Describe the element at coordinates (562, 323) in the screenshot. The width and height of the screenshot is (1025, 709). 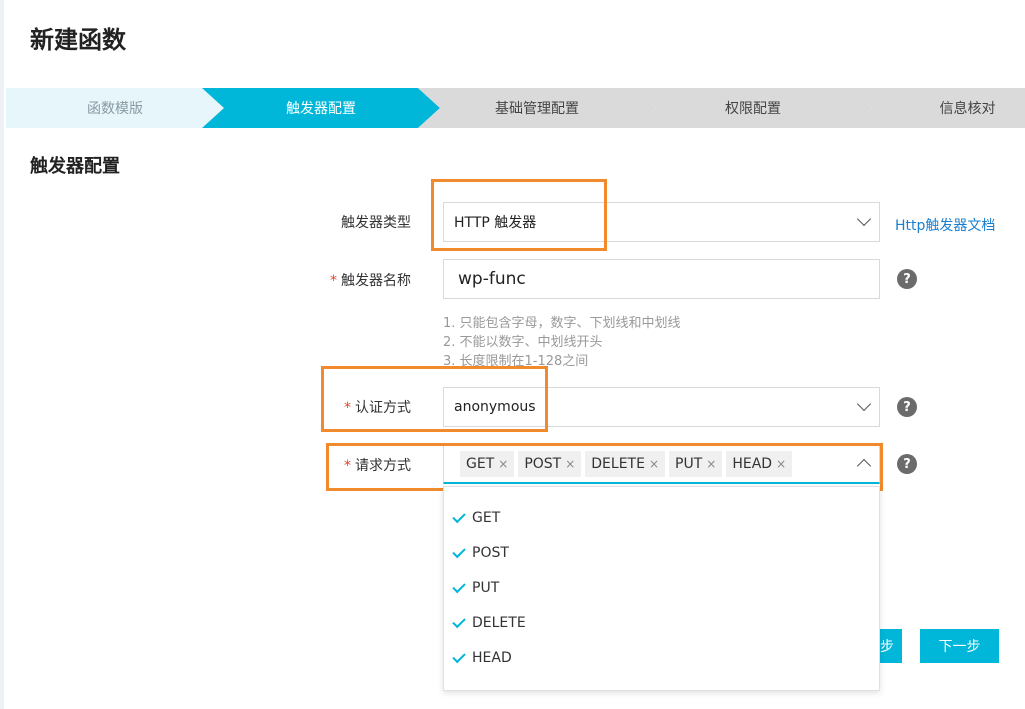
I see `hint-line: 1. 只能包含字母，数字、下划线和中划线` at that location.